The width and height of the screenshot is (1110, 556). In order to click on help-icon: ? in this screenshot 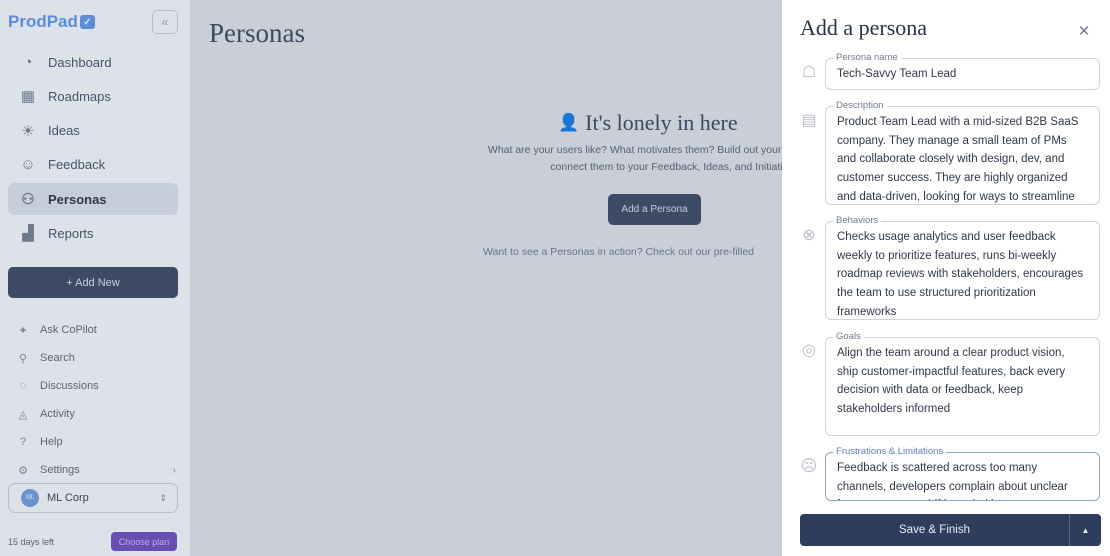, I will do `click(23, 442)`.